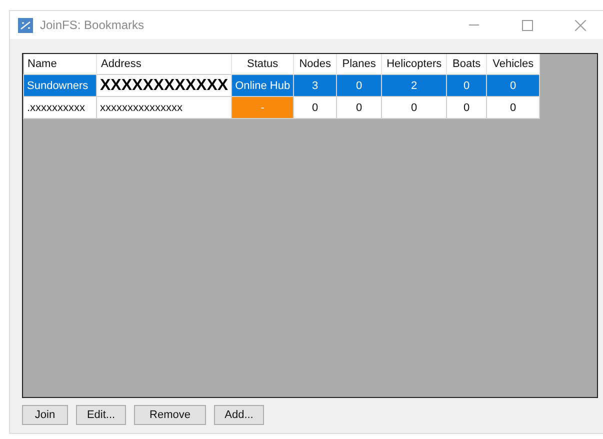 The image size is (603, 439). I want to click on table-cell: Sundowners, so click(60, 85).